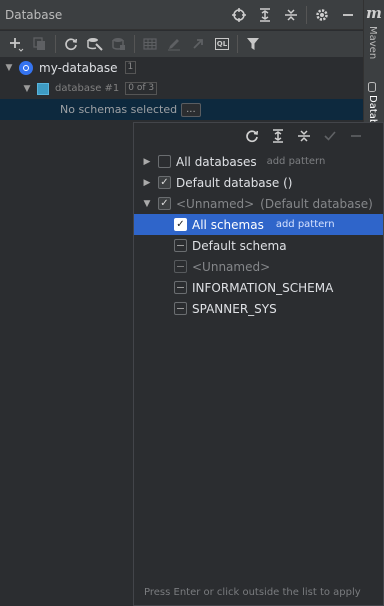  What do you see at coordinates (180, 224) in the screenshot?
I see `checkbox-all-schemas: ✓` at bounding box center [180, 224].